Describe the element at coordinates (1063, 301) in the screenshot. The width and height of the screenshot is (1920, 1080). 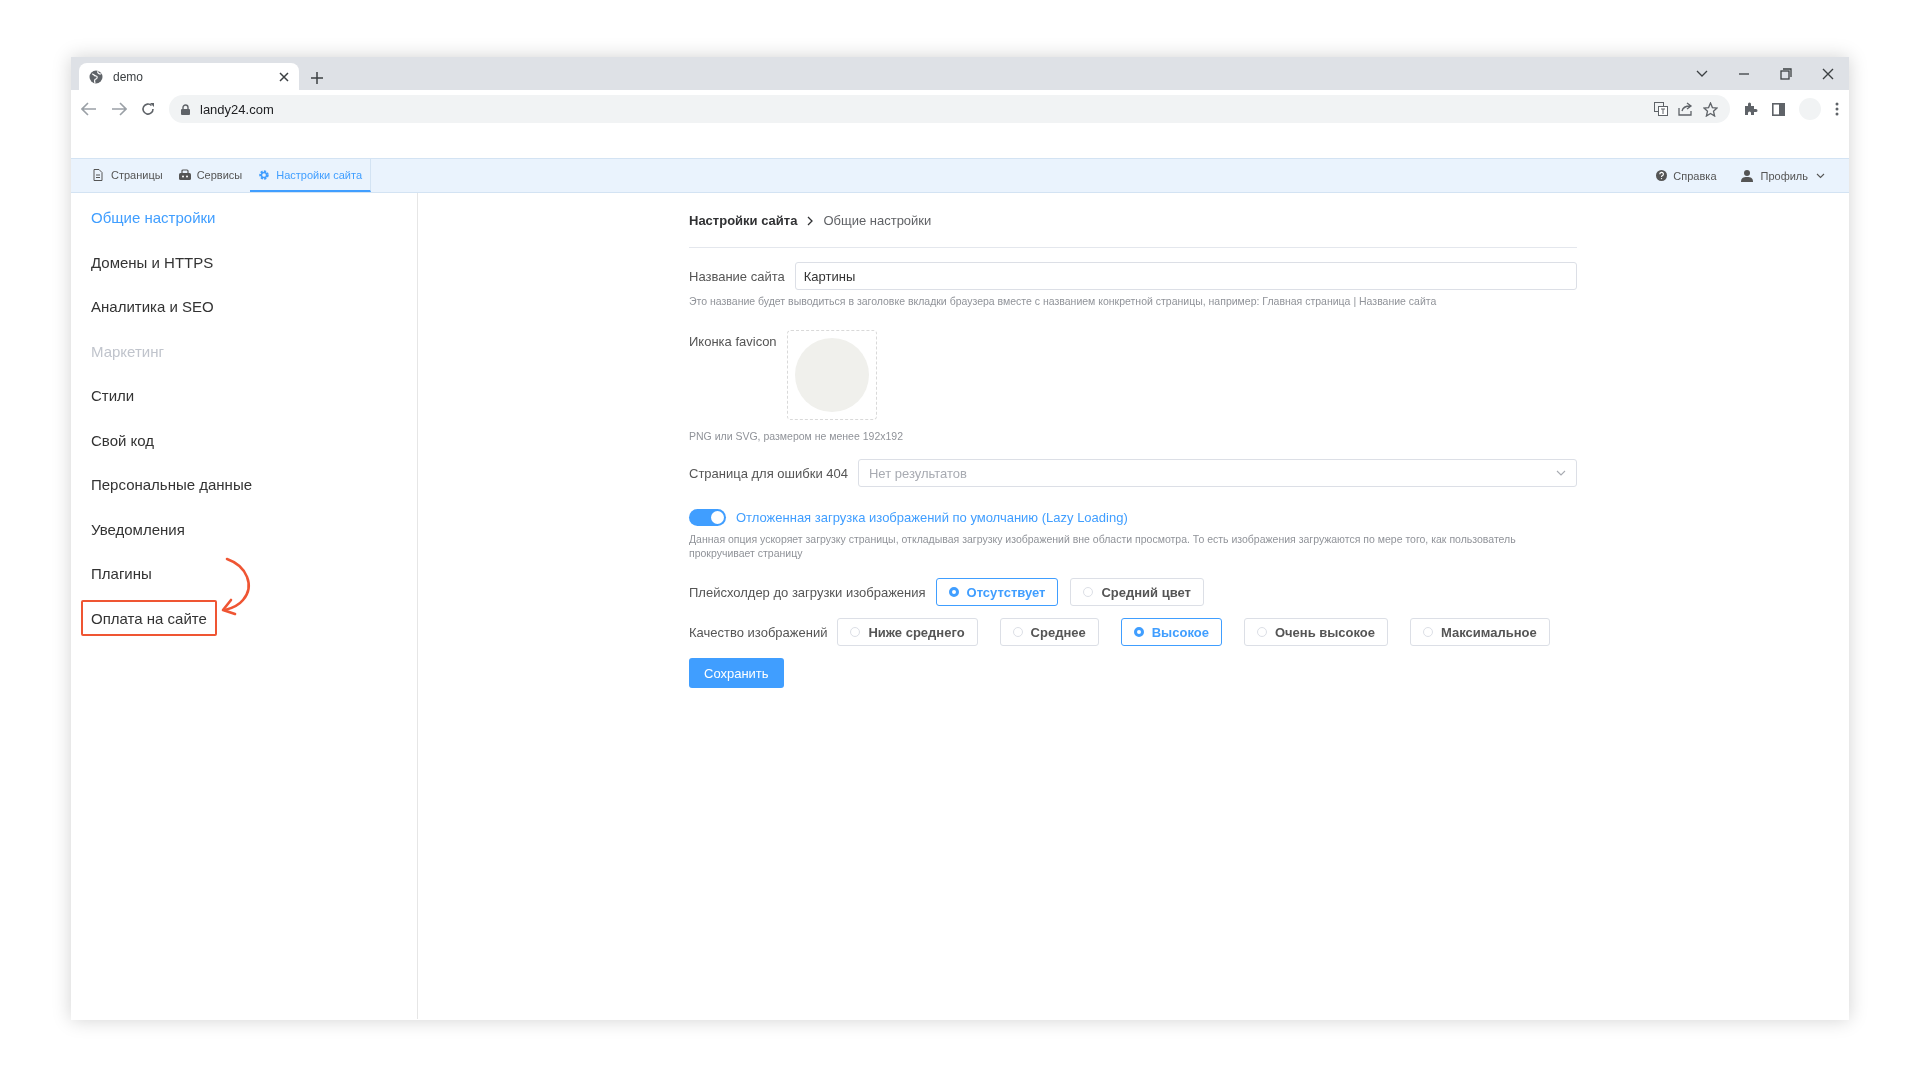
I see `hint-text: Это название будет выводиться в заголовке вкладки браузера вместе с названием конкретной страницы, например: Главная страница | Название сайта` at that location.